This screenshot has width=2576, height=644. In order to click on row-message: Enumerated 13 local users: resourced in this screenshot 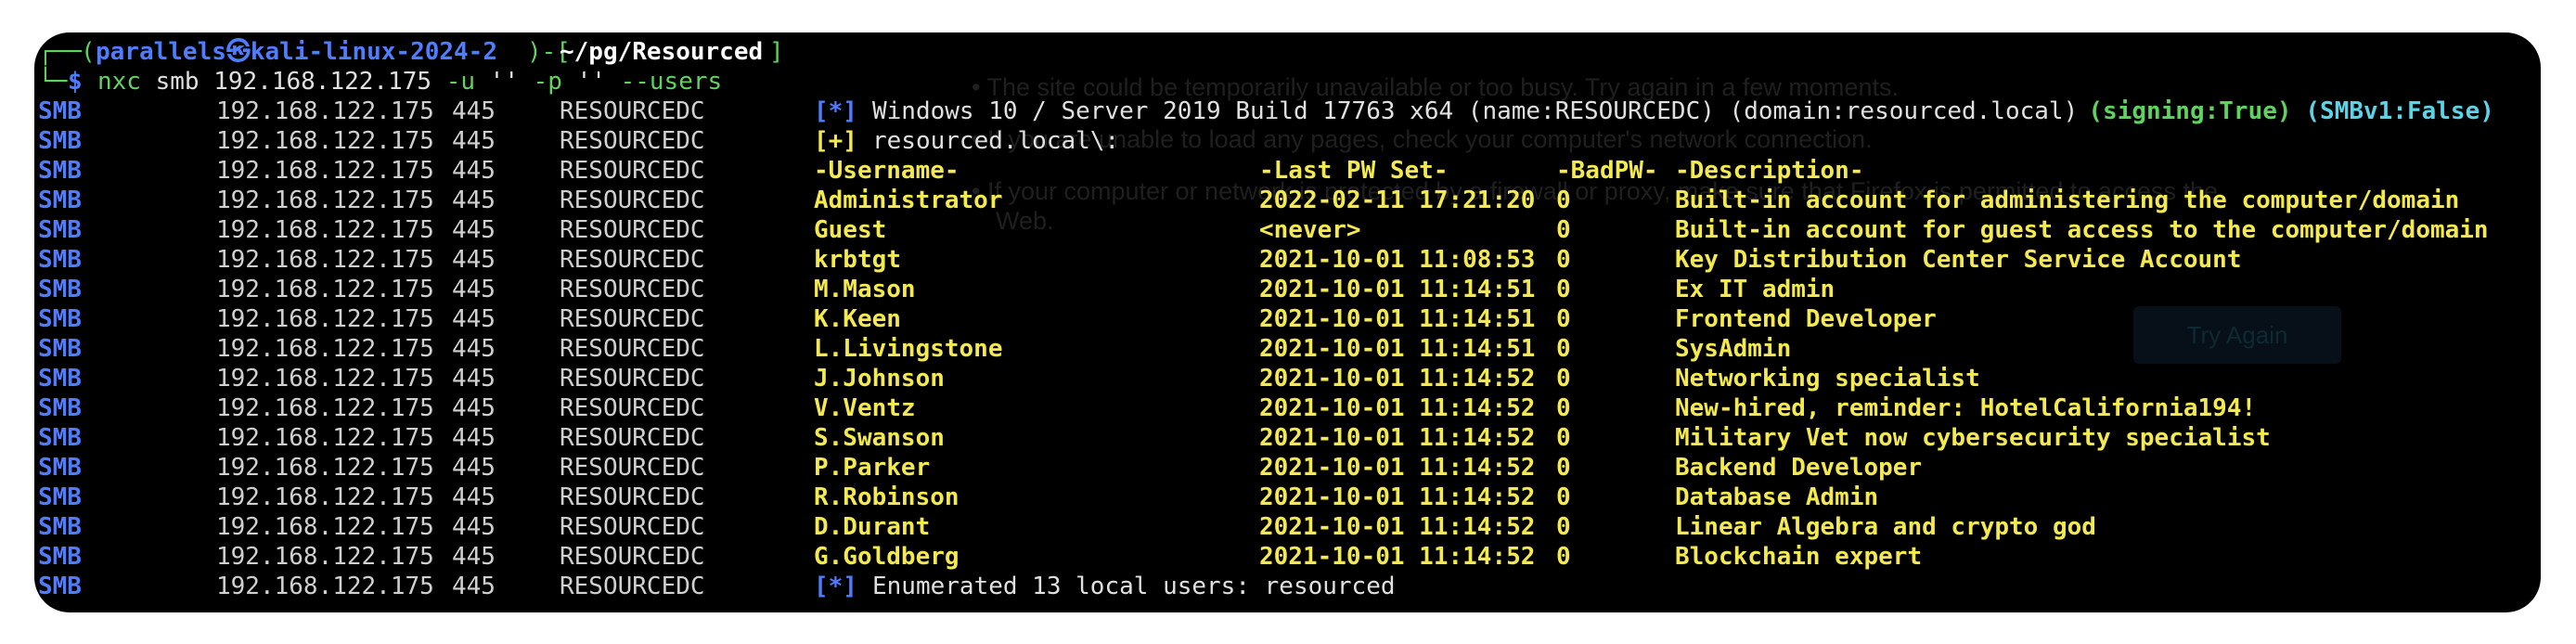, I will do `click(1134, 586)`.